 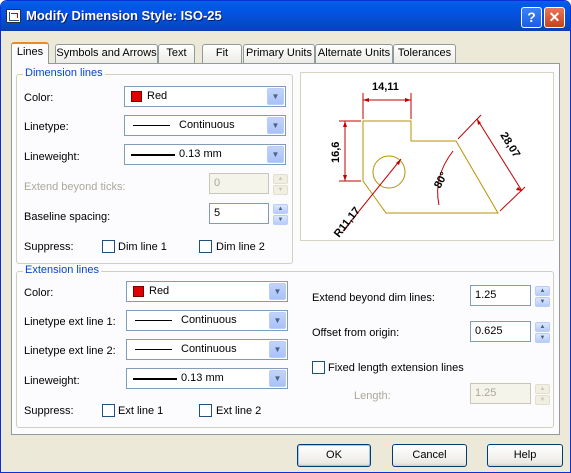 What do you see at coordinates (396, 368) in the screenshot?
I see `fixed-length-label: Fixed length extension lines` at bounding box center [396, 368].